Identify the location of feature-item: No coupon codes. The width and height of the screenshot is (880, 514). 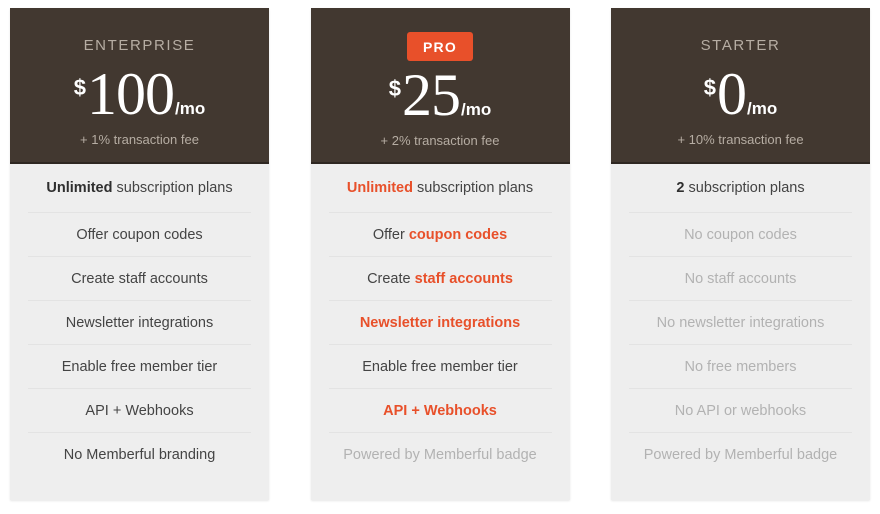
(740, 234).